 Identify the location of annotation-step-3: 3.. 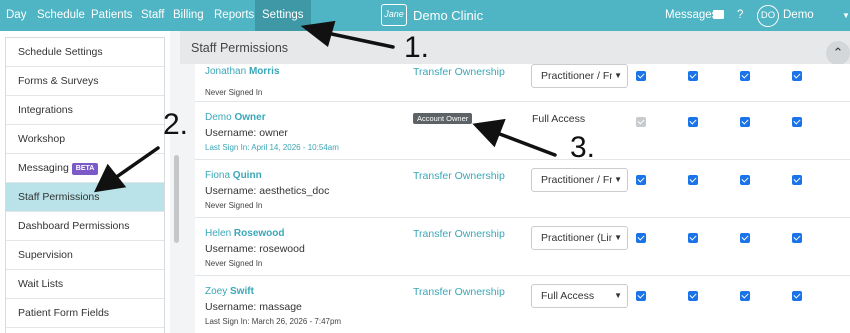
(583, 147).